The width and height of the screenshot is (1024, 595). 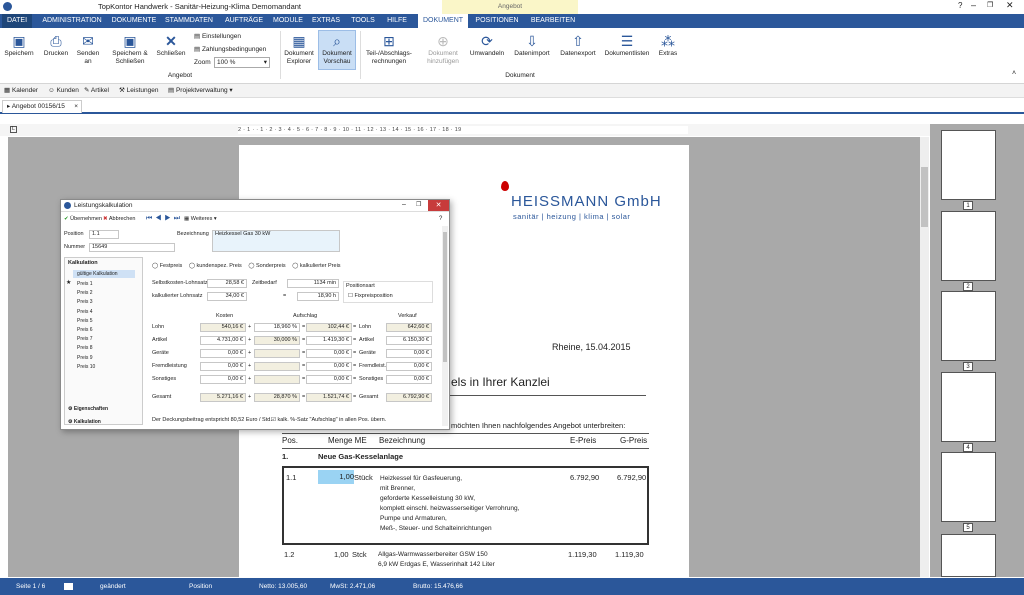 I want to click on sidebar-item-preis: Preis 1, so click(x=86, y=284).